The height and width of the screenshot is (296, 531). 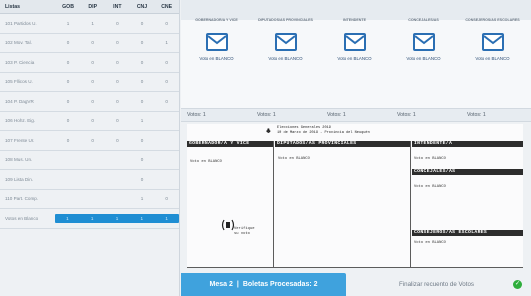 I want to click on table-row: 106 Hohz. Eig. 0 0 0 1, so click(x=89, y=121).